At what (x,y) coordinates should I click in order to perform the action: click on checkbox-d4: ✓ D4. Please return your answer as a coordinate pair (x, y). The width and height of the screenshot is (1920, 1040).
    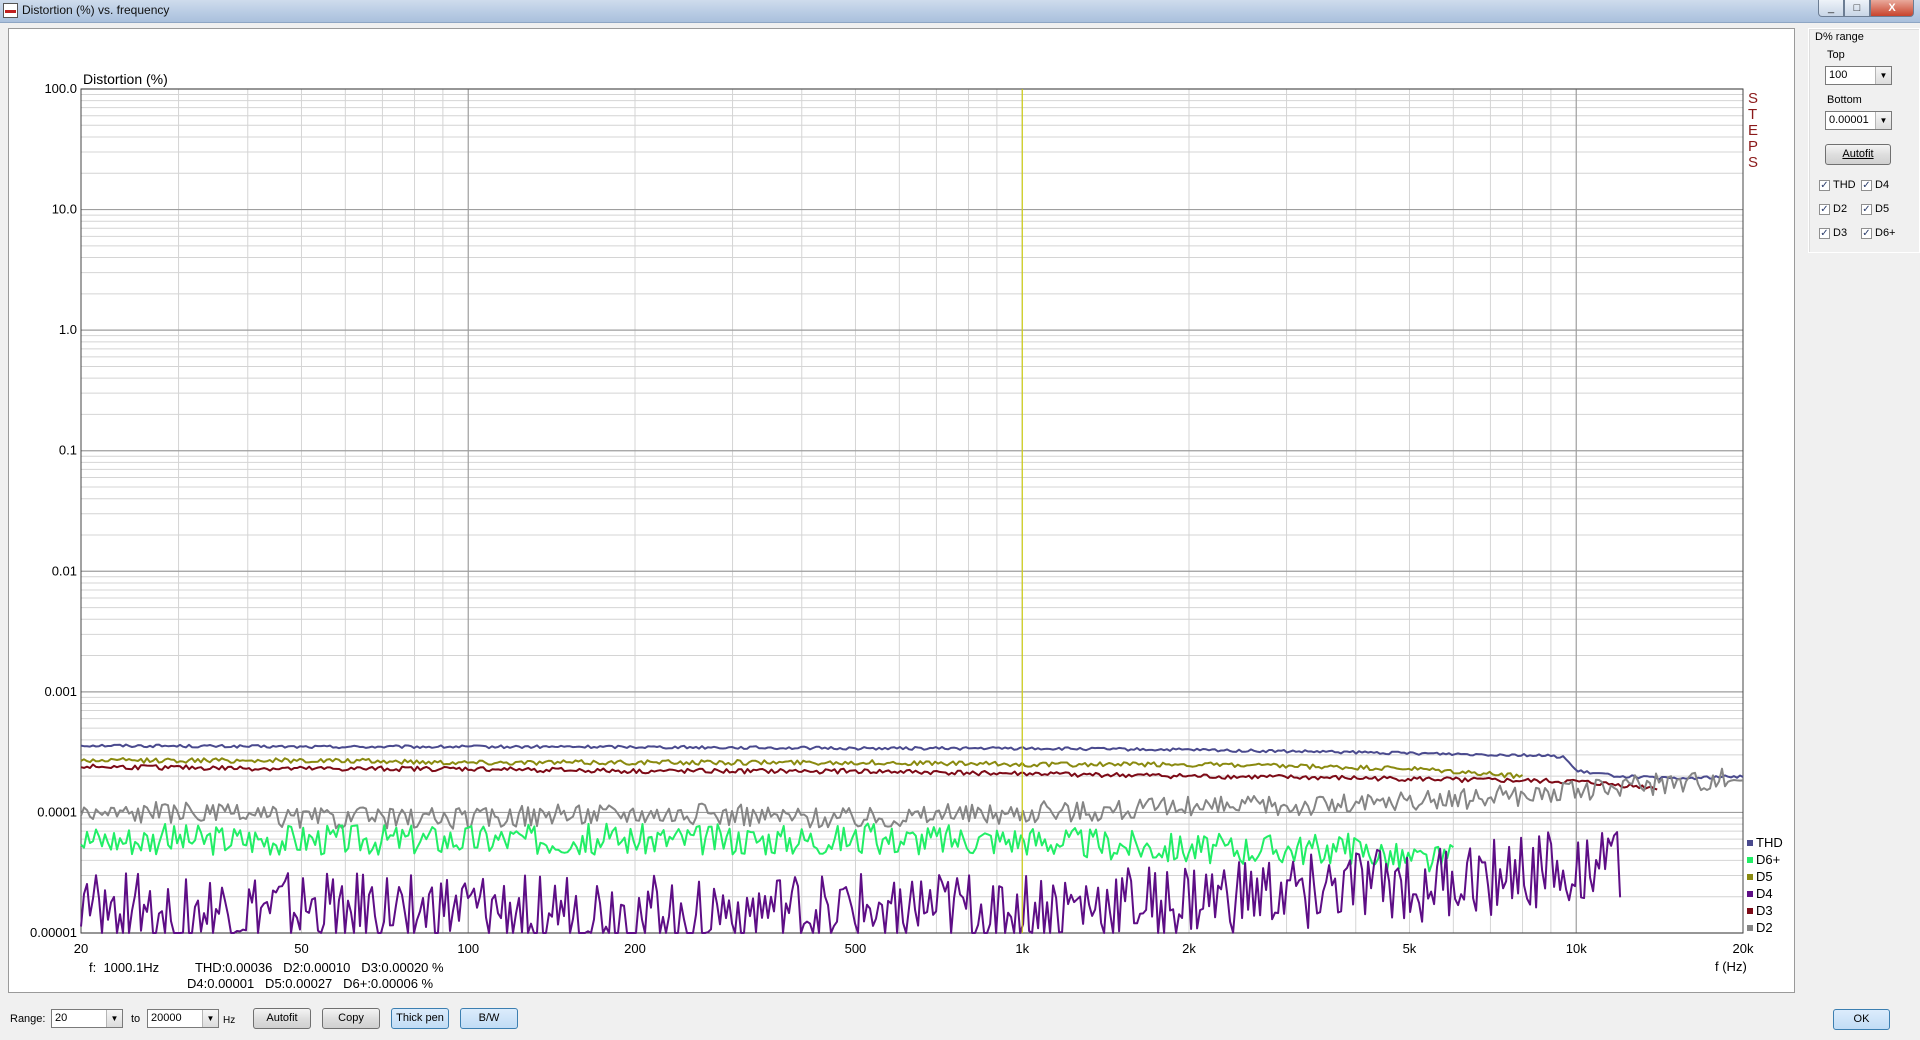
    Looking at the image, I should click on (1875, 185).